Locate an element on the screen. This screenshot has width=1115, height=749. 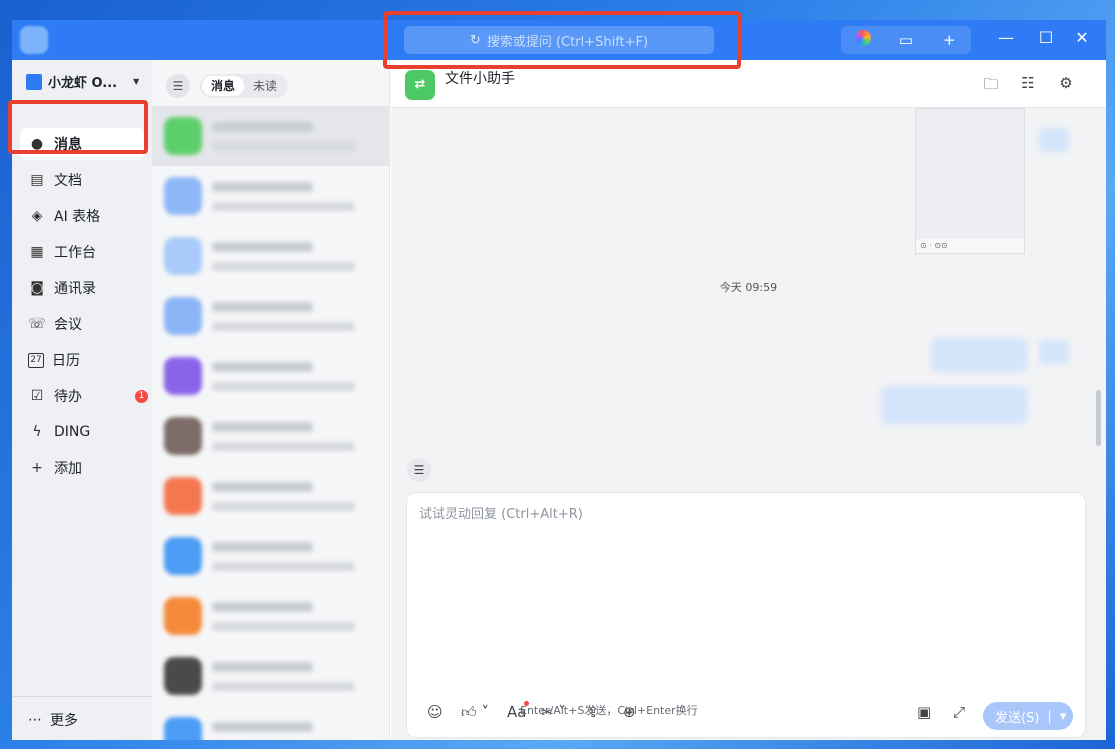
send-label: 发送(S) is located at coordinates (1017, 718).